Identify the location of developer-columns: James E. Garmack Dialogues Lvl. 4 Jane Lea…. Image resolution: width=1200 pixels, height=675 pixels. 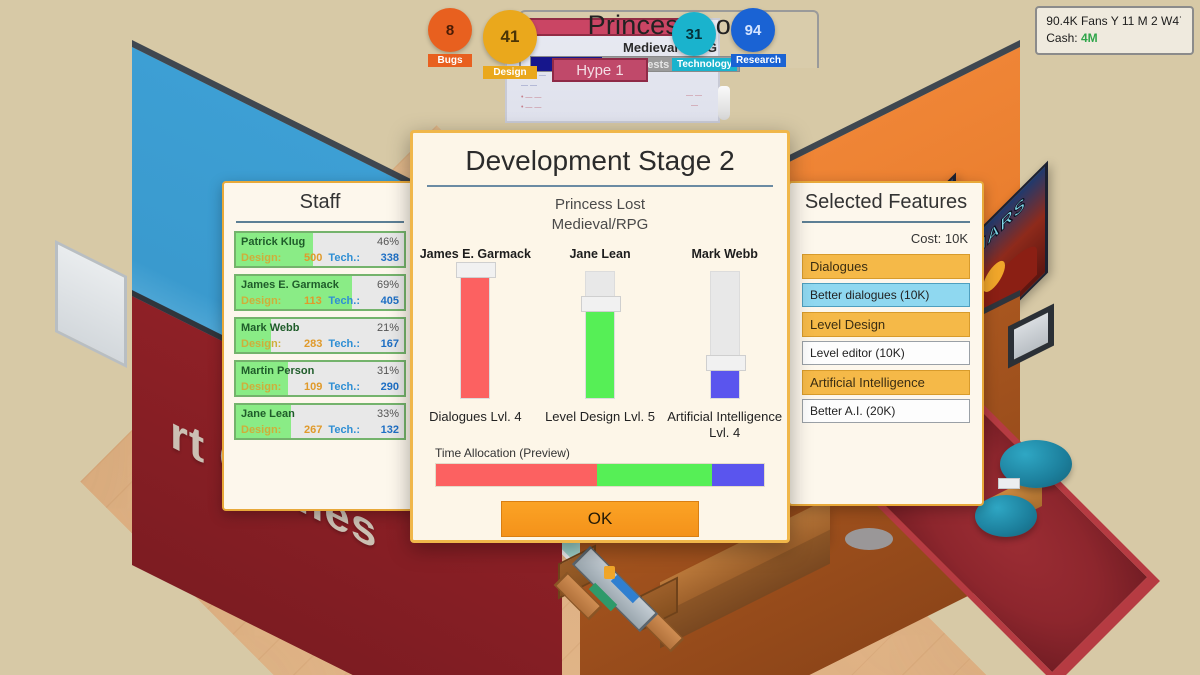
(600, 345).